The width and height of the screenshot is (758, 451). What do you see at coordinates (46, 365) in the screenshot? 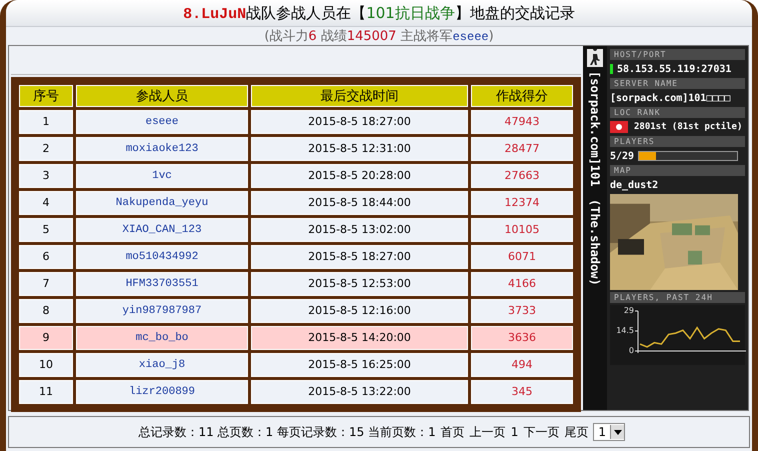
I see `table-cell: 10` at bounding box center [46, 365].